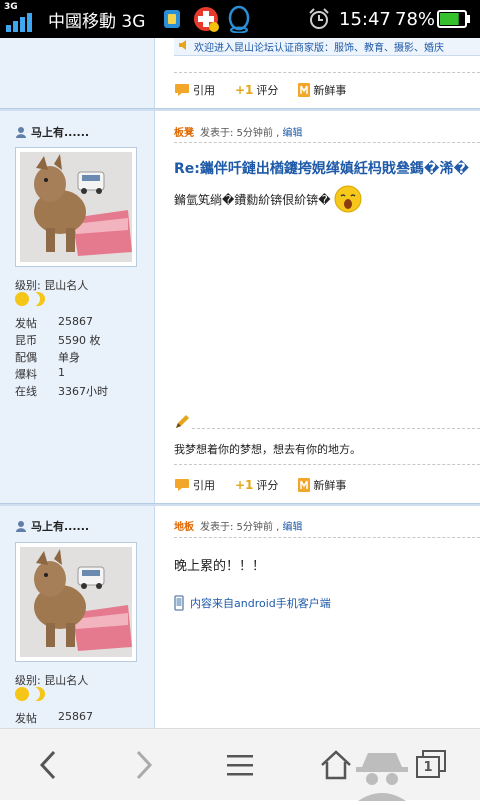 The height and width of the screenshot is (805, 480). What do you see at coordinates (321, 168) in the screenshot?
I see `post-title: Re:鑴伴吀鏈出楢鑳挎娊缂嫃紝杩戝叄鎷�浠�` at bounding box center [321, 168].